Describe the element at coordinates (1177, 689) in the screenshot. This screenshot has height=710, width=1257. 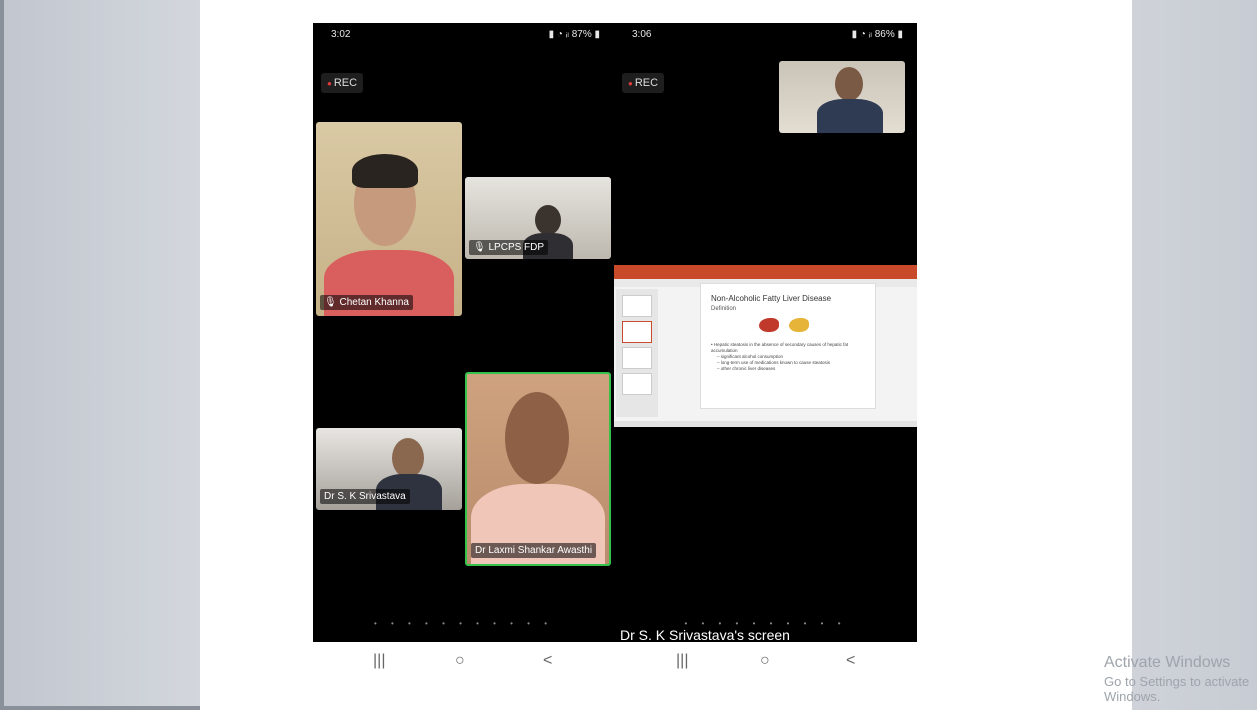
I see `watermark-line2: Go to Settings to activate Windows.` at that location.